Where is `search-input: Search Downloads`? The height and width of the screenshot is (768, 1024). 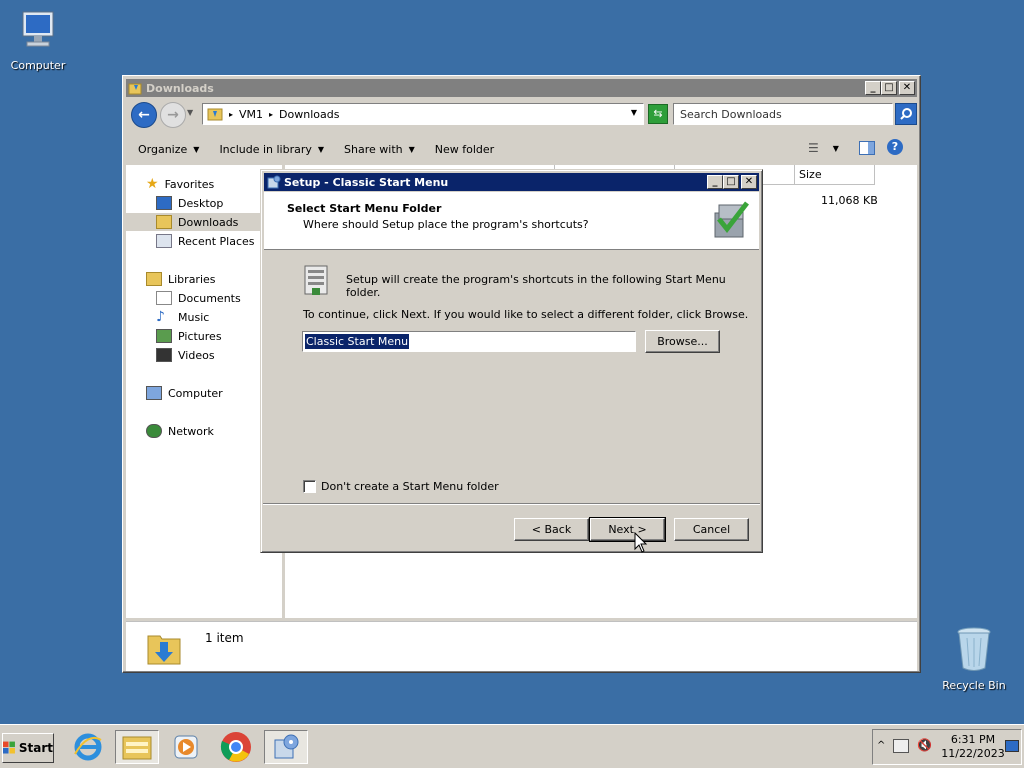
search-input: Search Downloads is located at coordinates (783, 114).